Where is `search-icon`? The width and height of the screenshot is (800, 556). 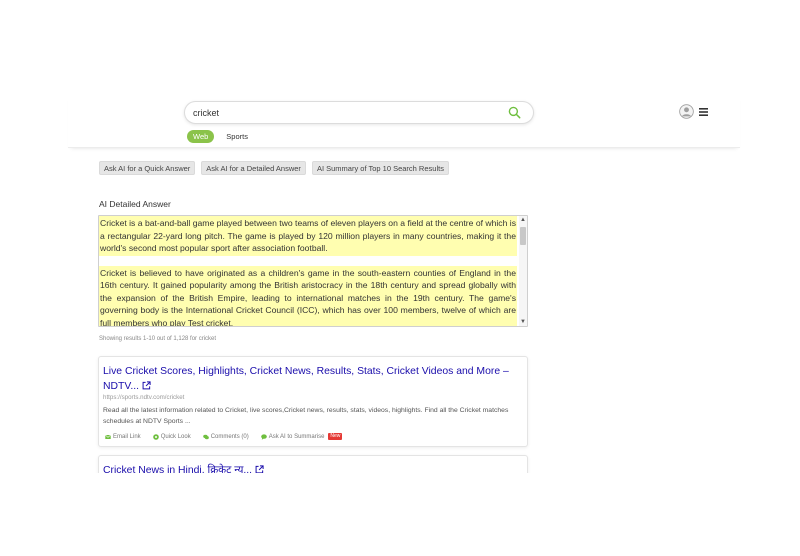
search-icon is located at coordinates (514, 112).